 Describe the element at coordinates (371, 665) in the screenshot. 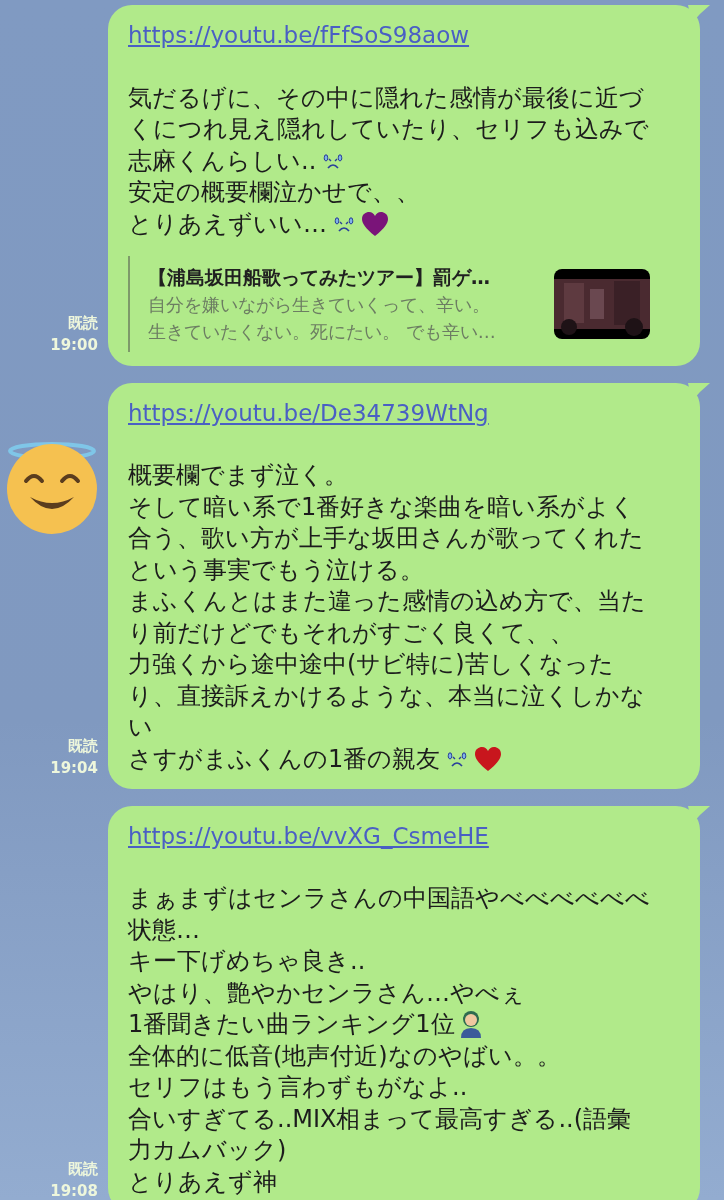

I see `message-text: 力強くから途中途中(サビ特に)苦しくなった` at that location.